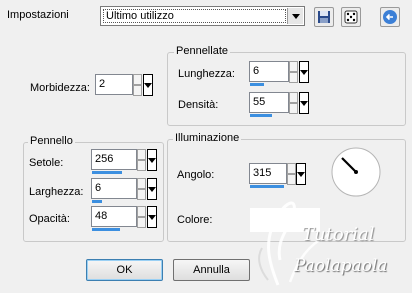  What do you see at coordinates (341, 266) in the screenshot?
I see `watermark-line2: Paolapaola` at bounding box center [341, 266].